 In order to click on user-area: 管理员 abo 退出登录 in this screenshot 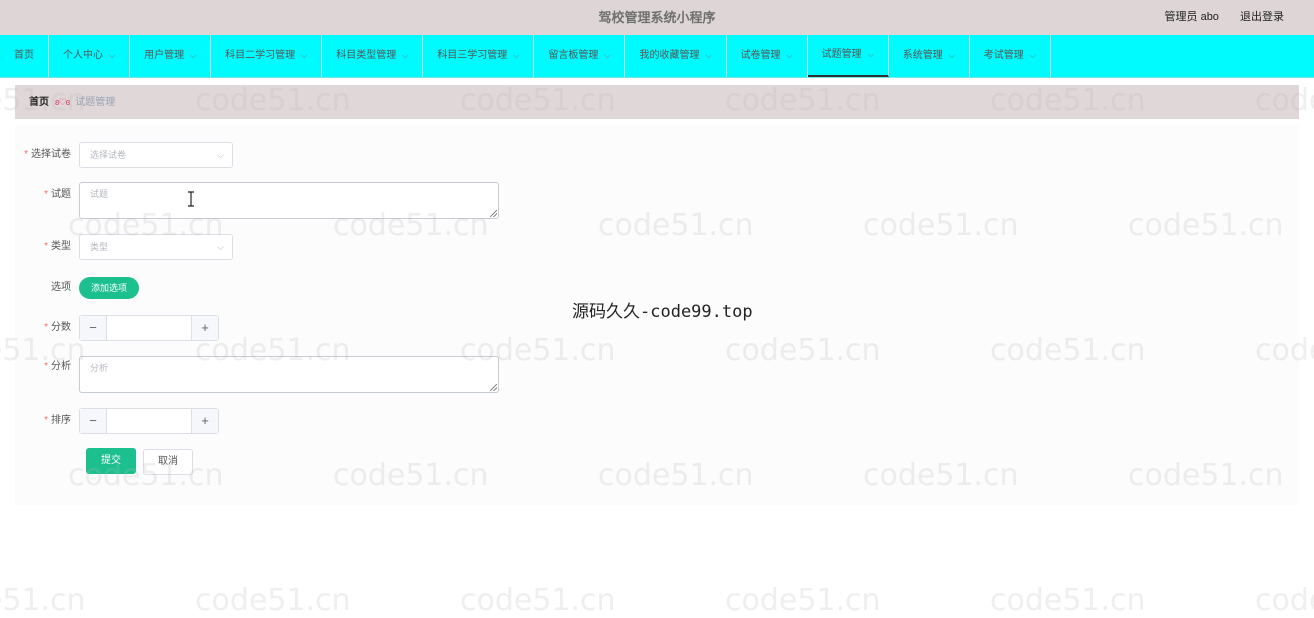, I will do `click(1215, 17)`.